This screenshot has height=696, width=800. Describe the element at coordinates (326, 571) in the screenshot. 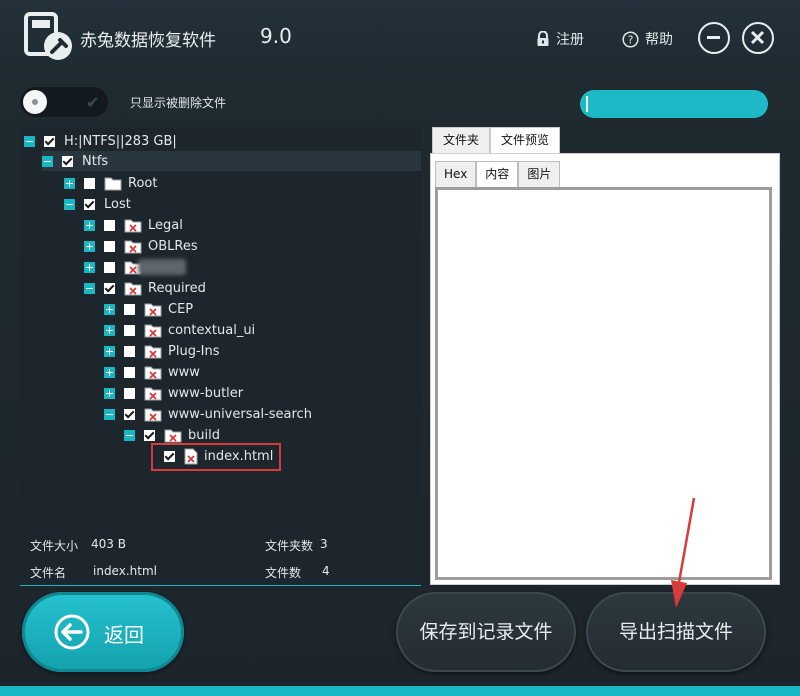

I see `file-count-value: 4` at that location.